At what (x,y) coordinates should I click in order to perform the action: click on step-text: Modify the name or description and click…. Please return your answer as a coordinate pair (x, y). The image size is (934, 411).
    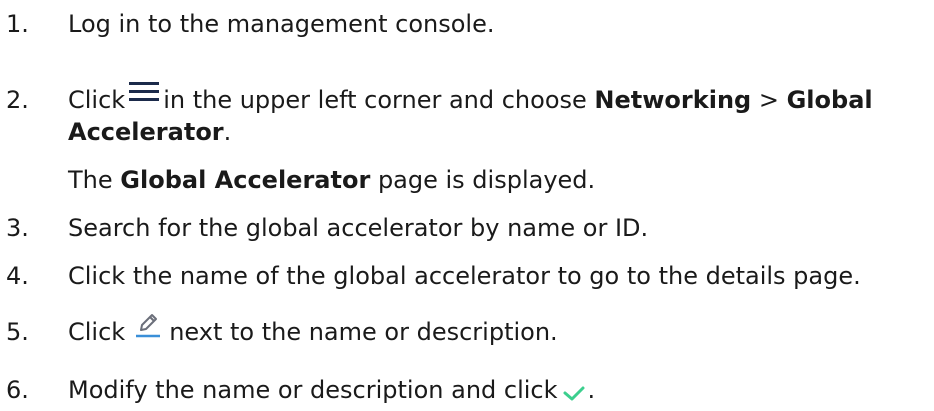
    Looking at the image, I should click on (499, 390).